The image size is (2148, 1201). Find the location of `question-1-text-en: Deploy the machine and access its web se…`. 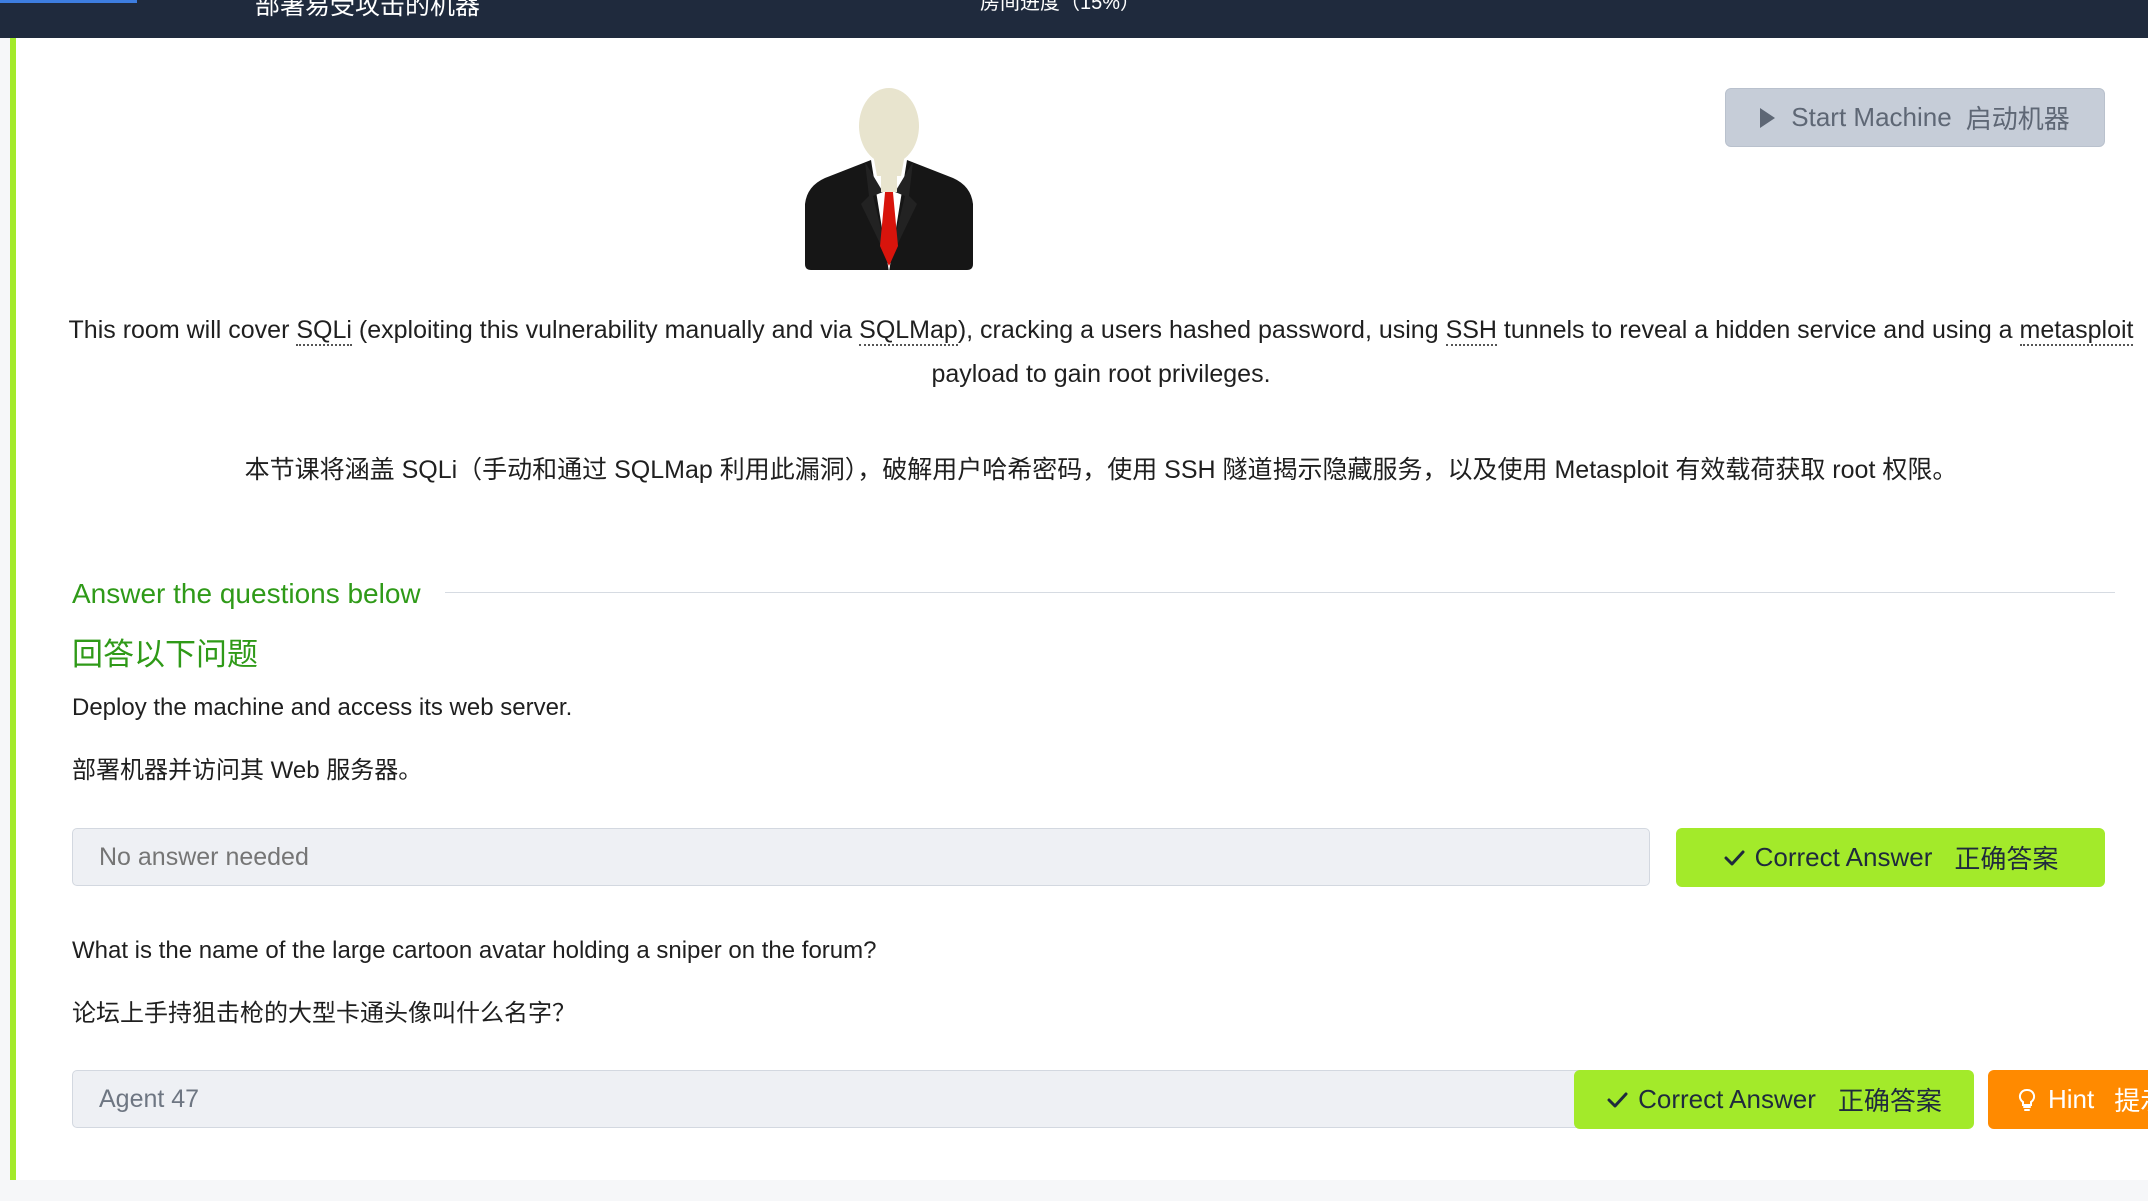

question-1-text-en: Deploy the machine and access its web se… is located at coordinates (322, 707).